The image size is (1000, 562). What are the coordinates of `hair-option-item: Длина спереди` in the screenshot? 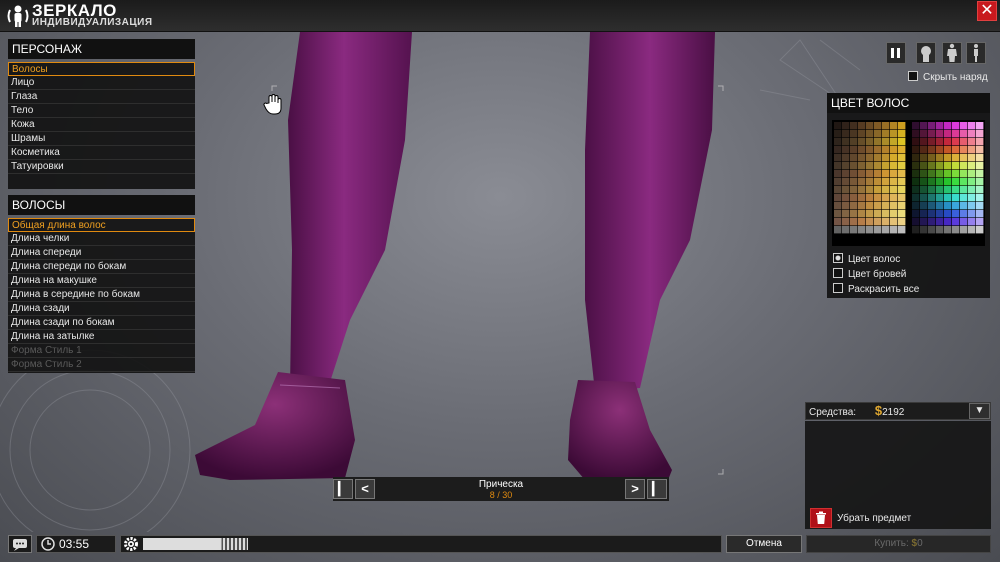 It's located at (101, 253).